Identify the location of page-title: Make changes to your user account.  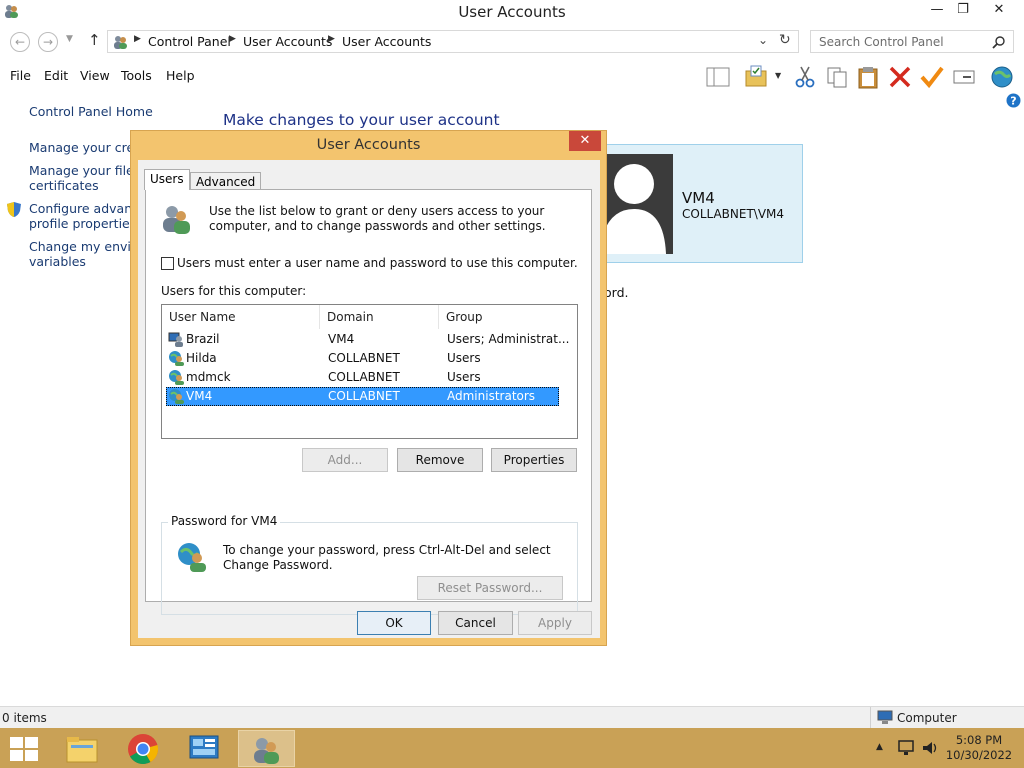
(361, 120).